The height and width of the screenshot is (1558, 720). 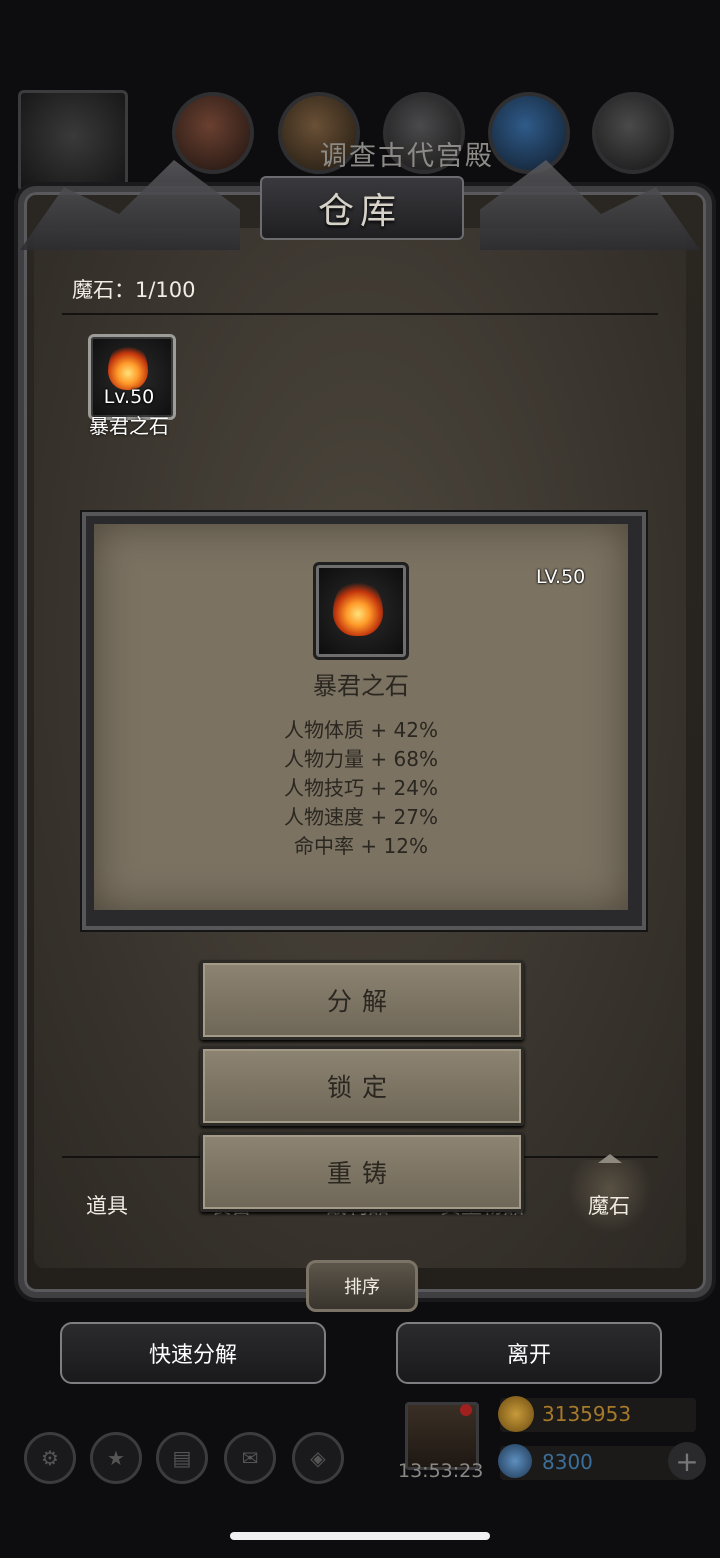 I want to click on warehouse-title: 仓库, so click(x=359, y=211).